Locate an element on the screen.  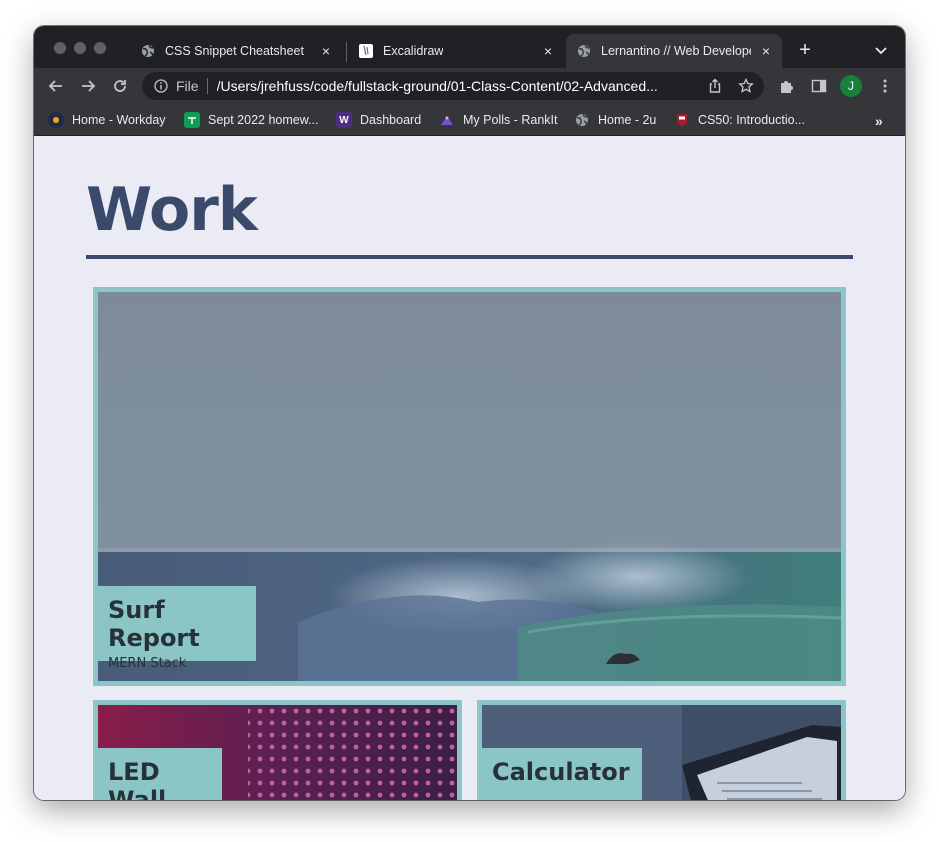
zoom-window-button is located at coordinates (100, 48).